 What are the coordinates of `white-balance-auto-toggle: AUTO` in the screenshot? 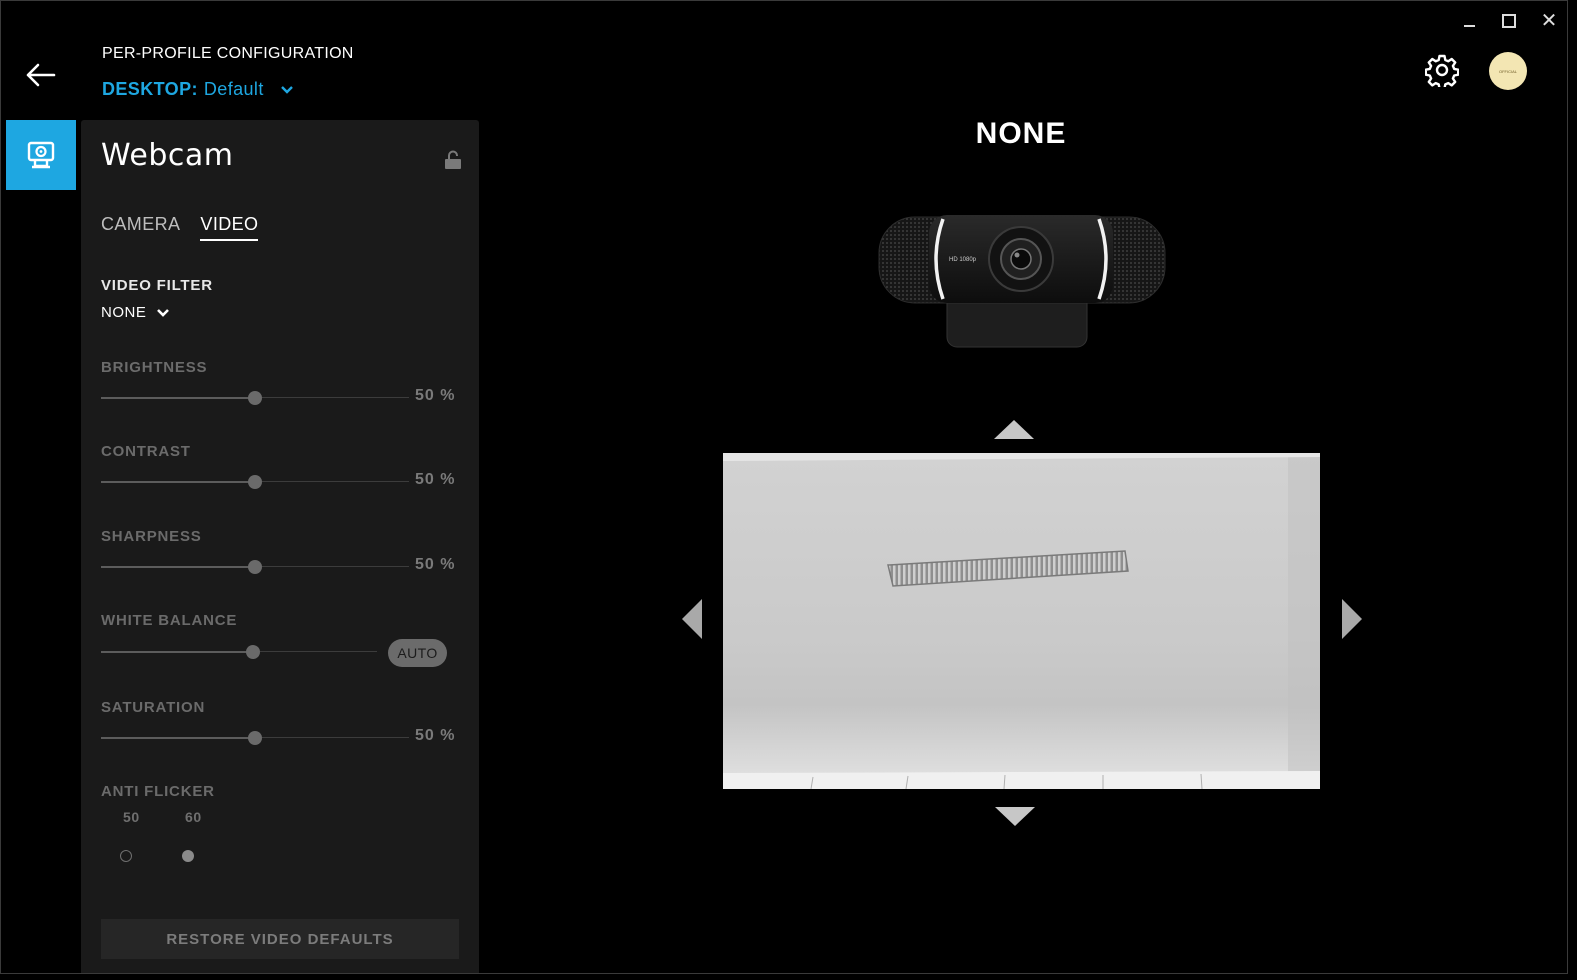 It's located at (417, 653).